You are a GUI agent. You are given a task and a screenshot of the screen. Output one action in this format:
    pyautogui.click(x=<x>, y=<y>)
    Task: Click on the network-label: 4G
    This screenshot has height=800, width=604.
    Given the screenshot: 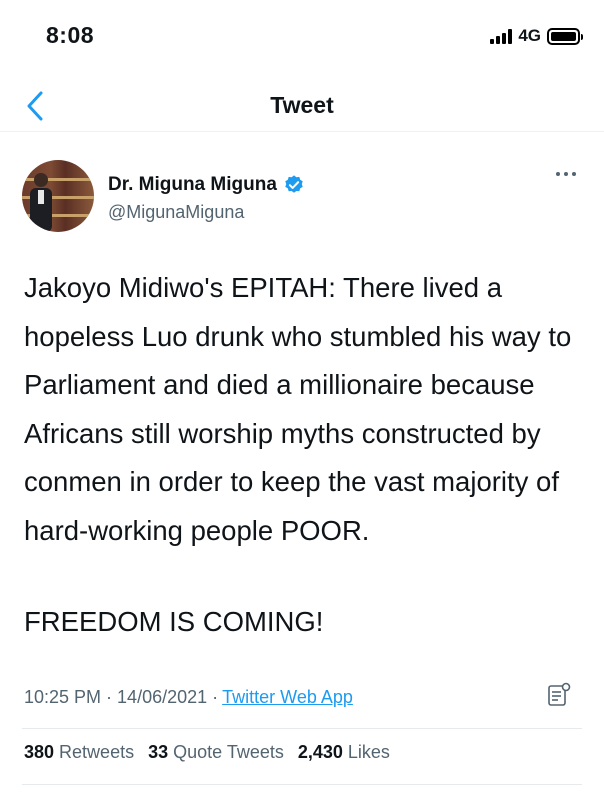 What is the action you would take?
    pyautogui.click(x=529, y=35)
    